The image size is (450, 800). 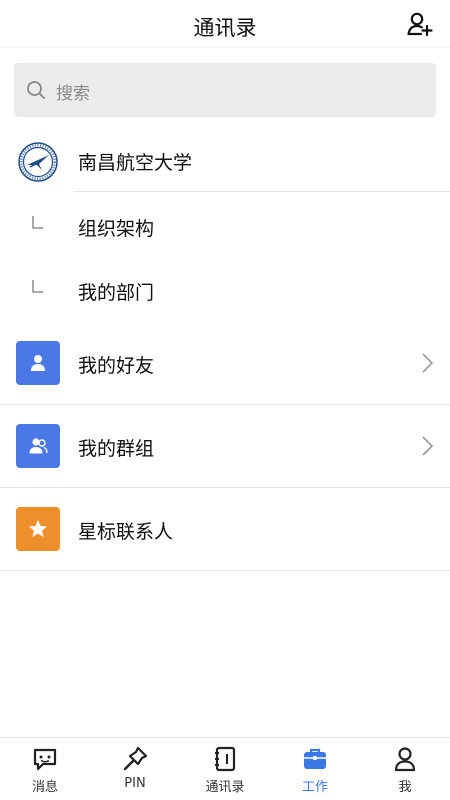 What do you see at coordinates (315, 758) in the screenshot?
I see `briefcase-icon` at bounding box center [315, 758].